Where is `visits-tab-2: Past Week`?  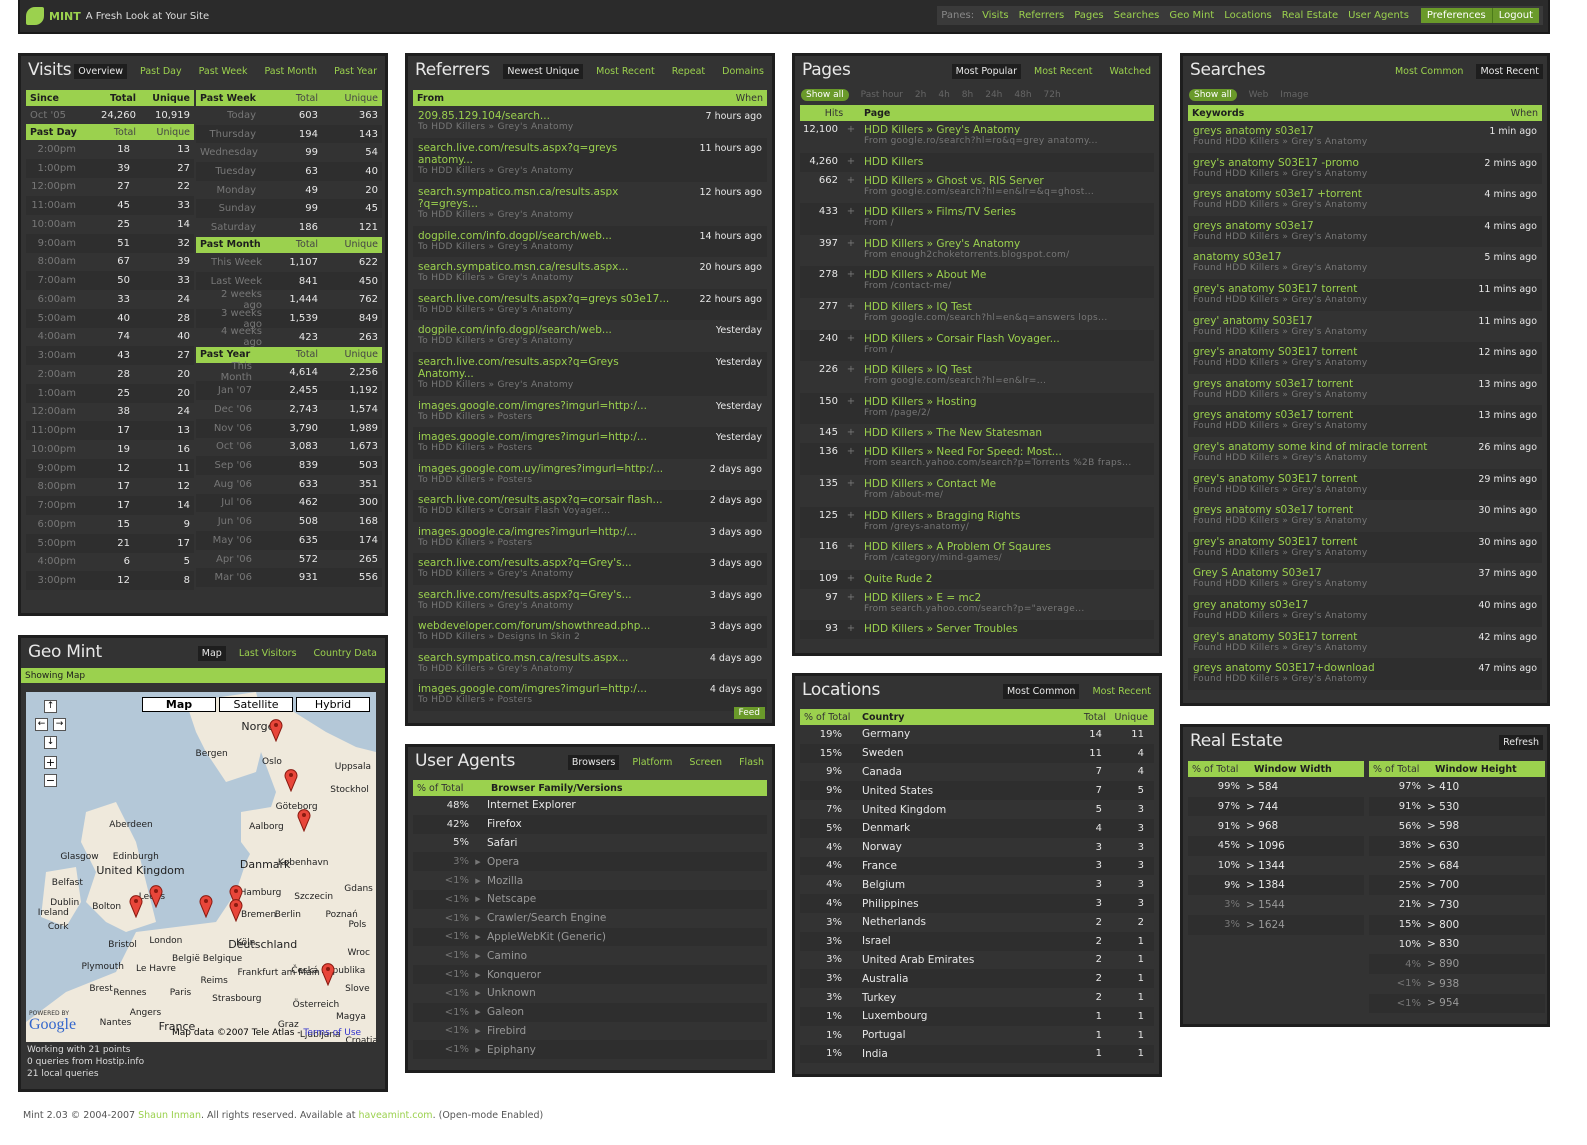
visits-tab-2: Past Week is located at coordinates (223, 71).